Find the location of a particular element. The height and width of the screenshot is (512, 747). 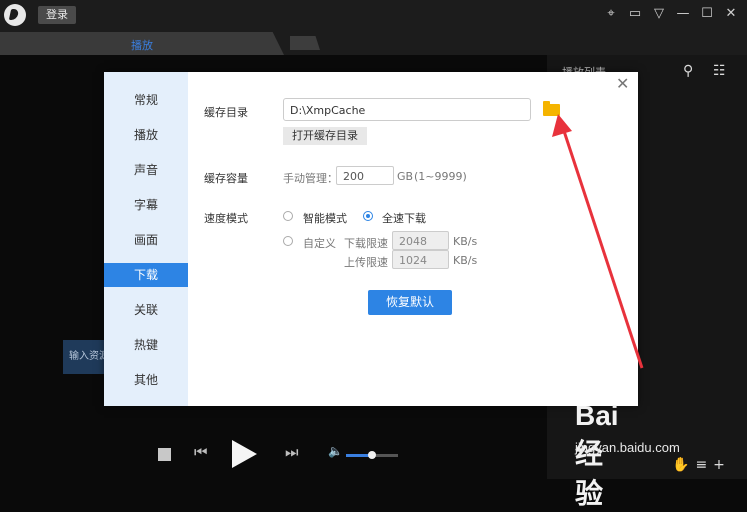

watermark-text: Bai 经验 is located at coordinates (597, 454).